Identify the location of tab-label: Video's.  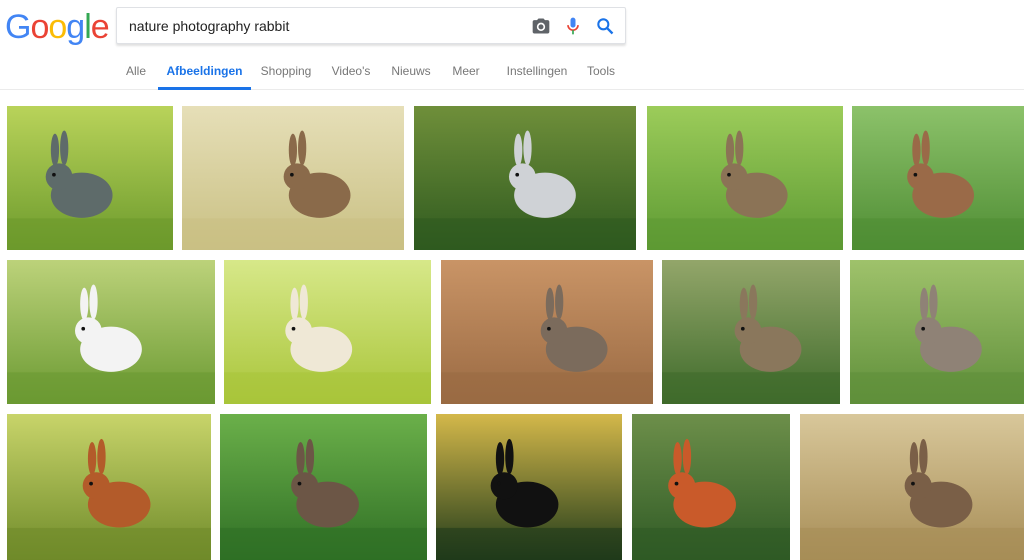
(351, 71).